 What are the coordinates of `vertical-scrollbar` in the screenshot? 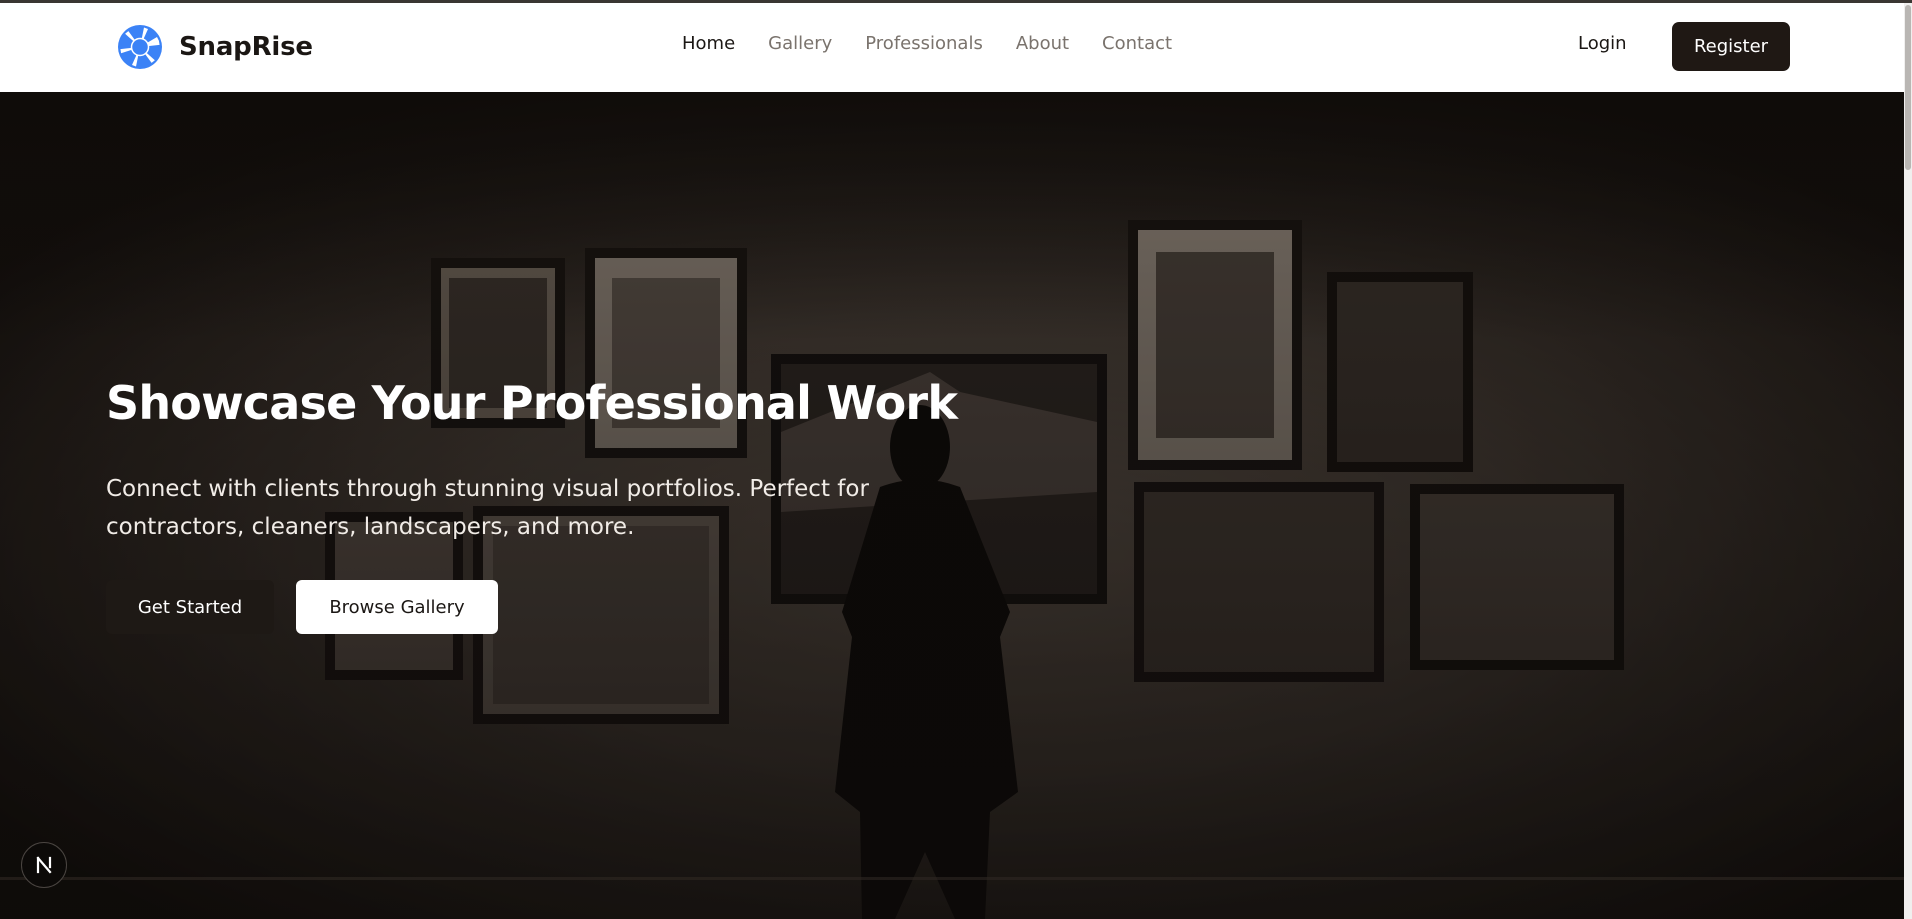 It's located at (1908, 461).